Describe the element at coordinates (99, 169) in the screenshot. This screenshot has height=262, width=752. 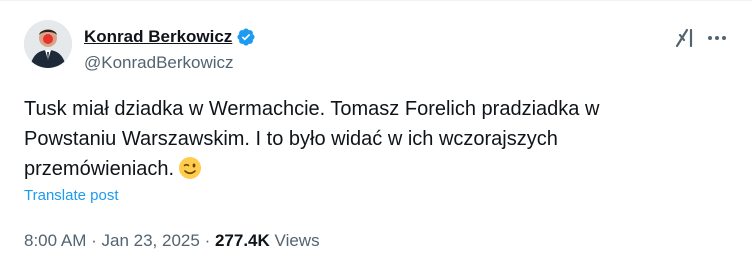
I see `tweet-text-fragment: przemówieniach.` at that location.